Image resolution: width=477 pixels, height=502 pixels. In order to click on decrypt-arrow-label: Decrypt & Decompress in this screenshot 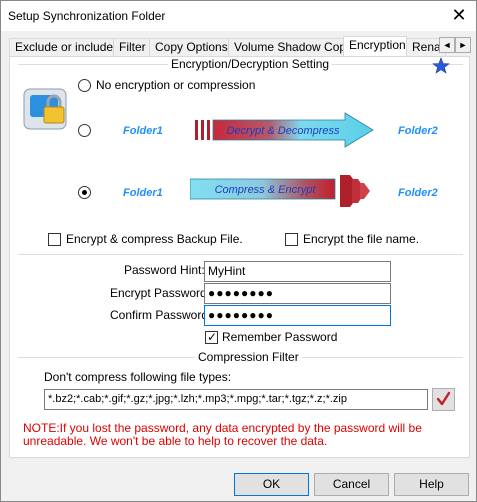, I will do `click(283, 131)`.